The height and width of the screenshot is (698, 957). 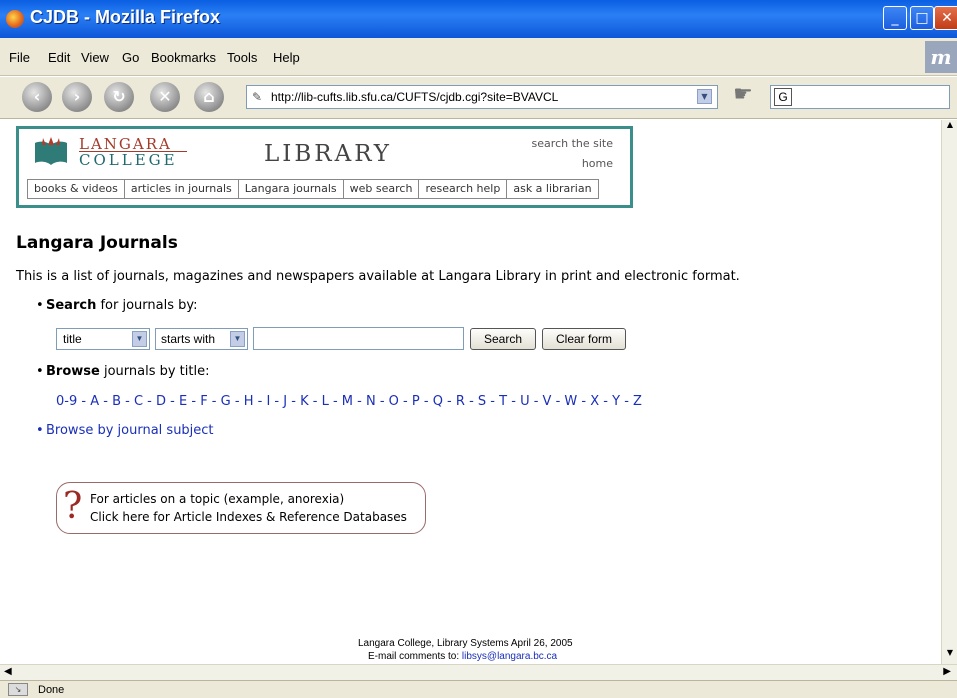 What do you see at coordinates (165, 97) in the screenshot?
I see `stop-icon: ✕` at bounding box center [165, 97].